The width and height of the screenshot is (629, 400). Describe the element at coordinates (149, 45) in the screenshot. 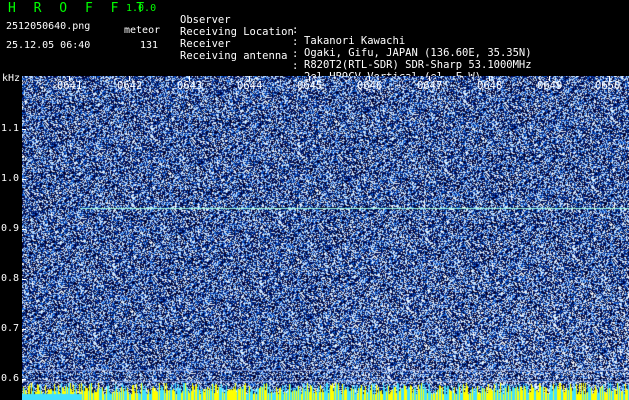

I see `meteor-count: 131` at that location.